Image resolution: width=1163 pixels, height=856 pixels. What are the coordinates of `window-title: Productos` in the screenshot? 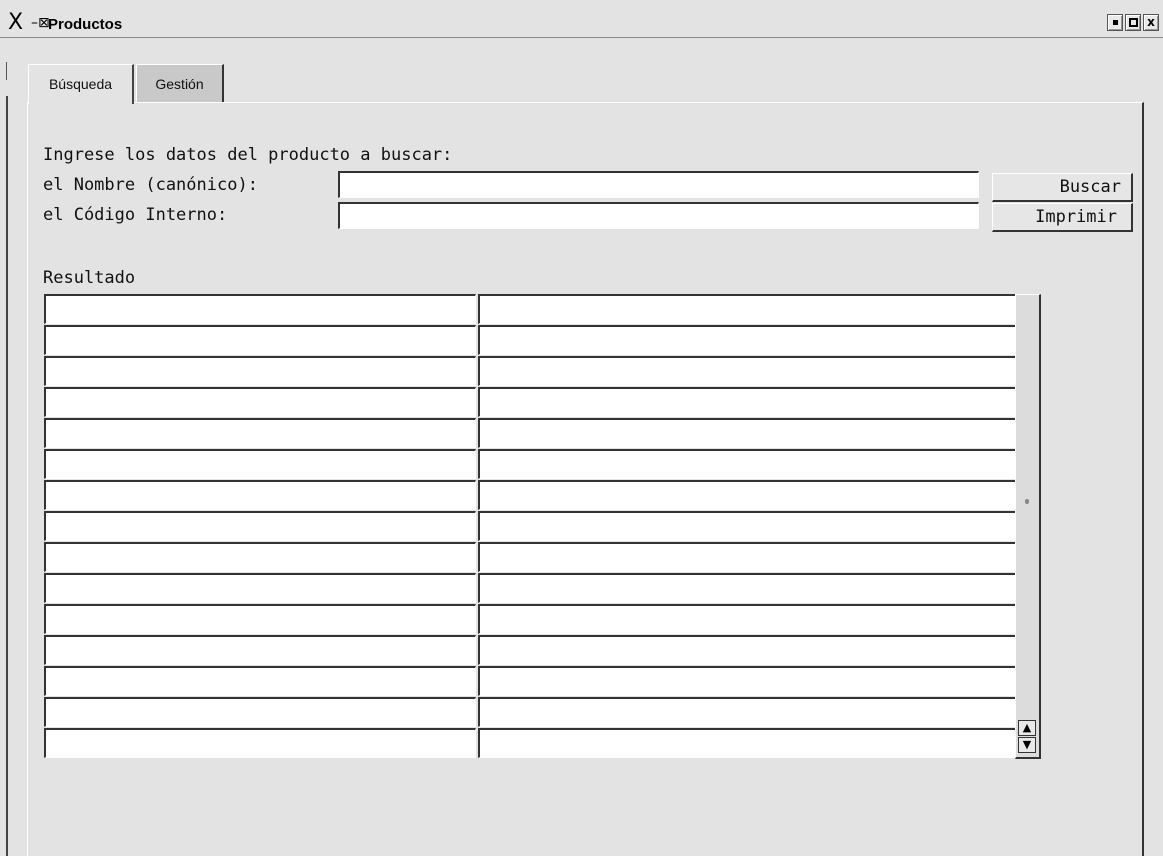 It's located at (85, 24).